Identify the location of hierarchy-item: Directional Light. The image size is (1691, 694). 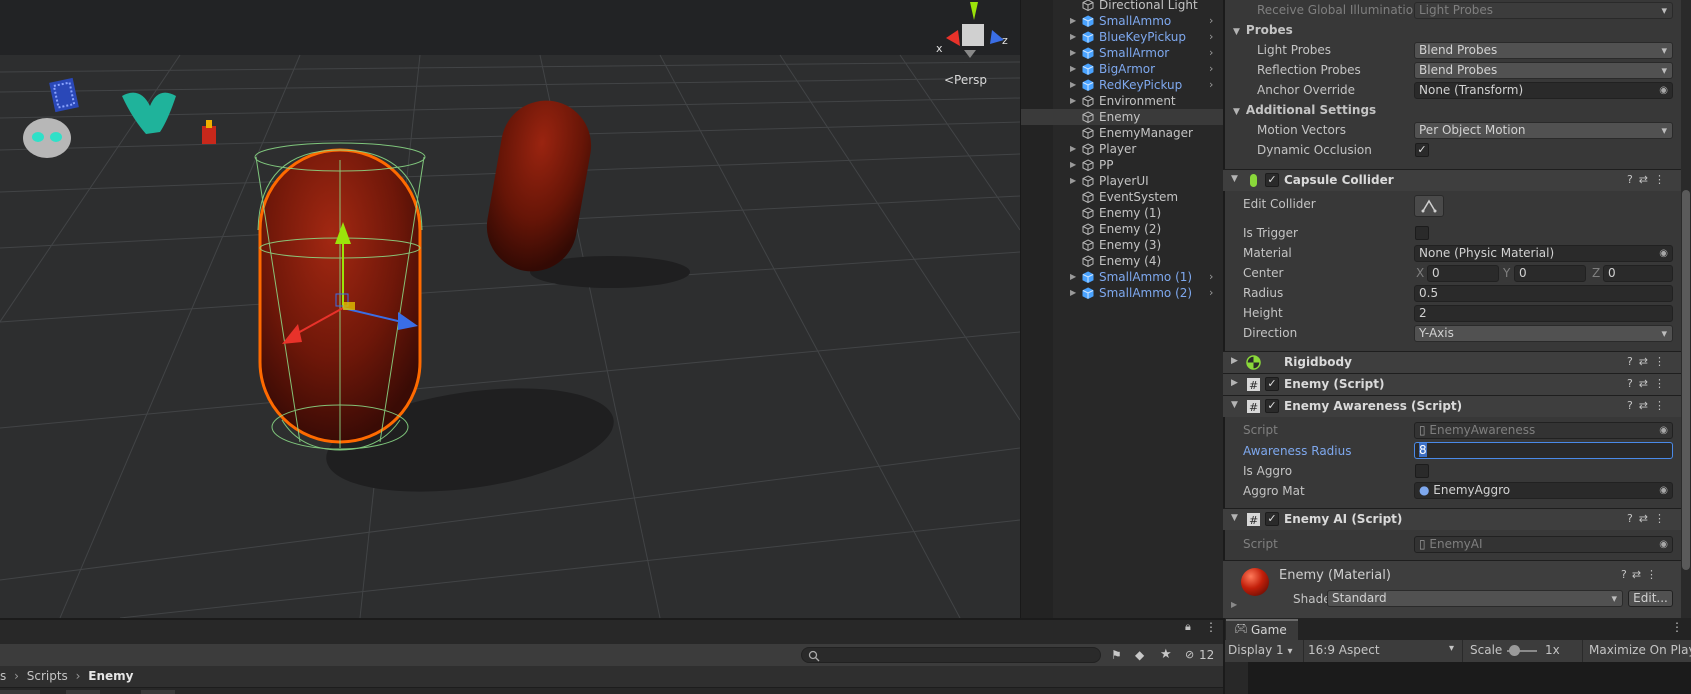
(1122, 6).